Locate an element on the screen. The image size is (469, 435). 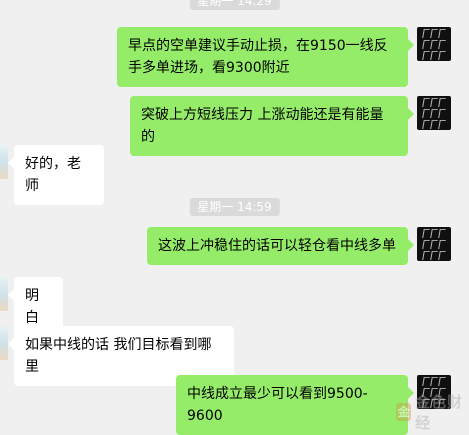
message-text: 中线成立最少可以看到9500-9600 is located at coordinates (277, 405).